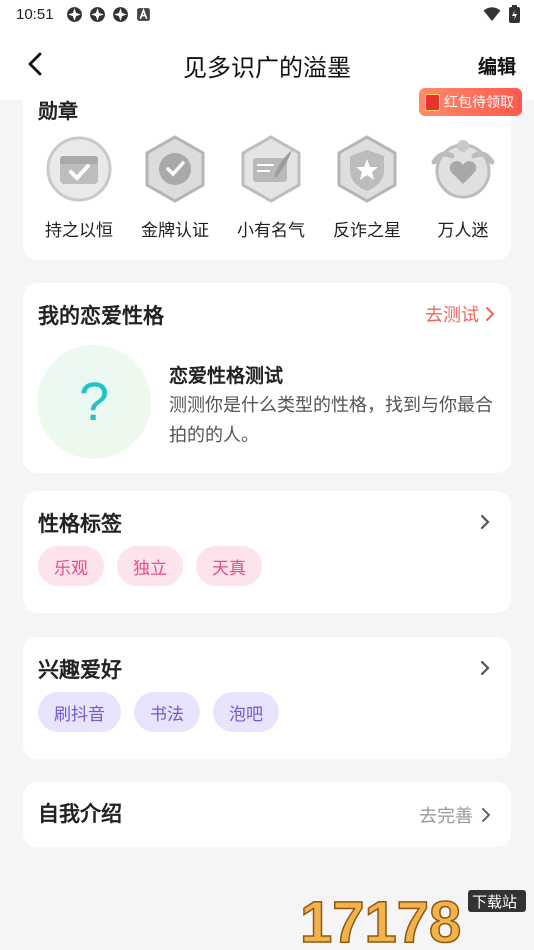  I want to click on heart-crest-badge-icon, so click(463, 169).